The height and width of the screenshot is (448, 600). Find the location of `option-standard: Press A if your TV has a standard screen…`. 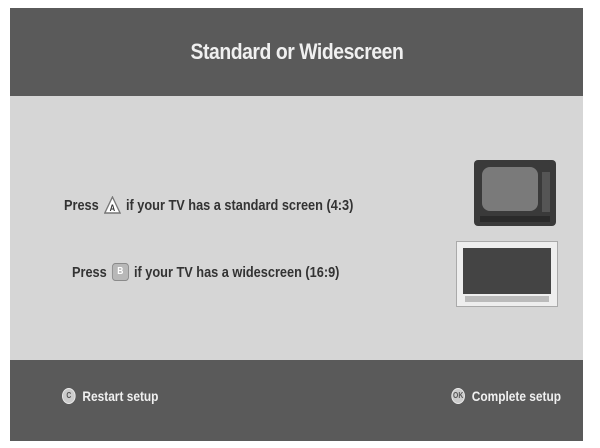

option-standard: Press A if your TV has a standard screen… is located at coordinates (209, 204).